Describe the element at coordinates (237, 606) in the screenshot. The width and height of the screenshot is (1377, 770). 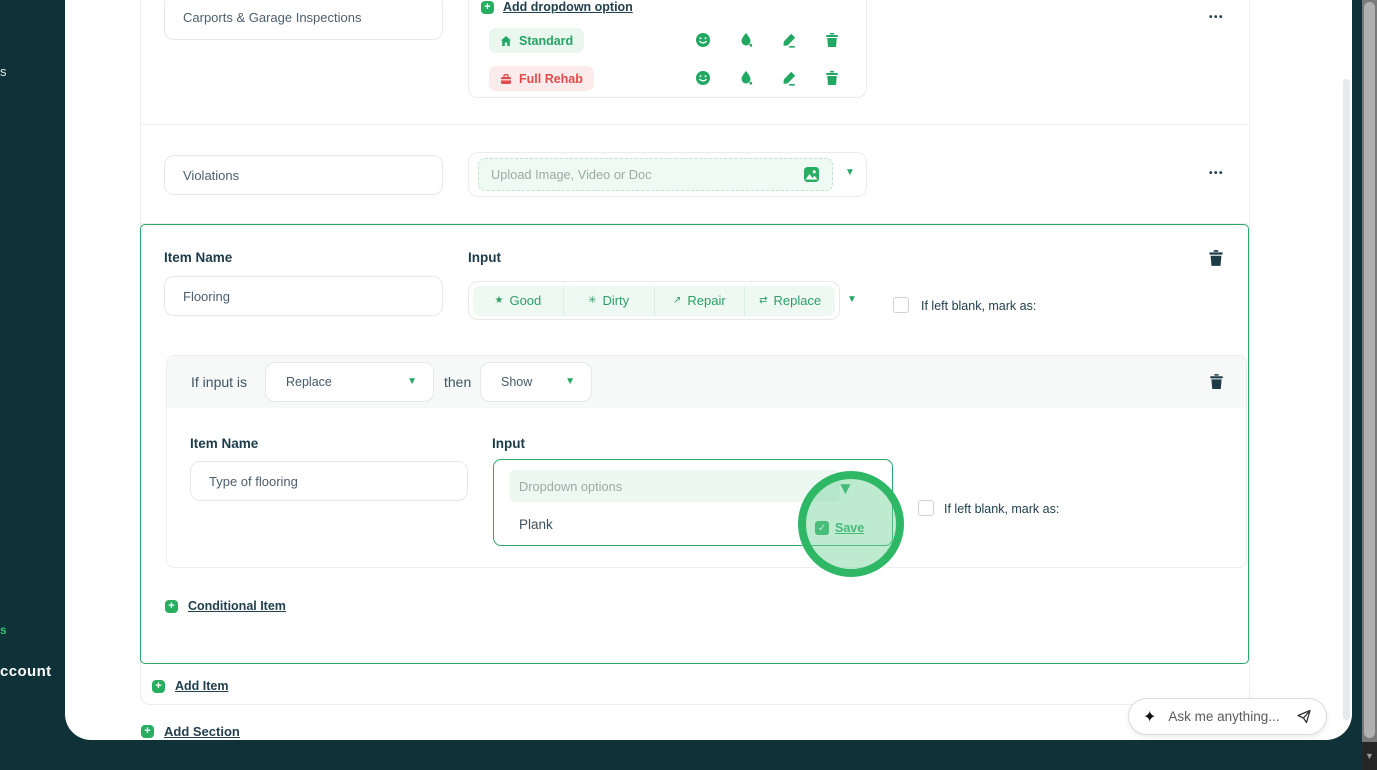
I see `conditional-item-label: Conditional Item` at that location.